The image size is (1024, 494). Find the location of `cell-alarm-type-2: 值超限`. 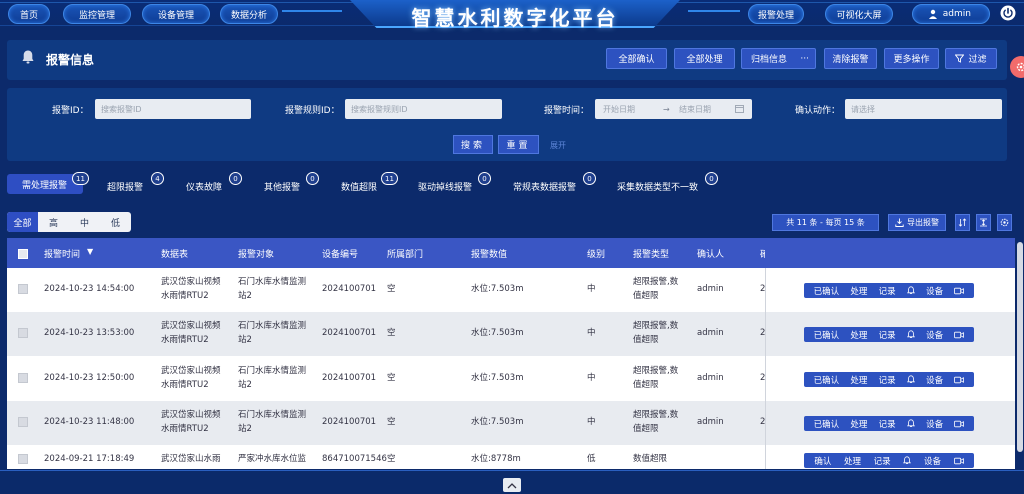

cell-alarm-type-2: 值超限 is located at coordinates (646, 429).